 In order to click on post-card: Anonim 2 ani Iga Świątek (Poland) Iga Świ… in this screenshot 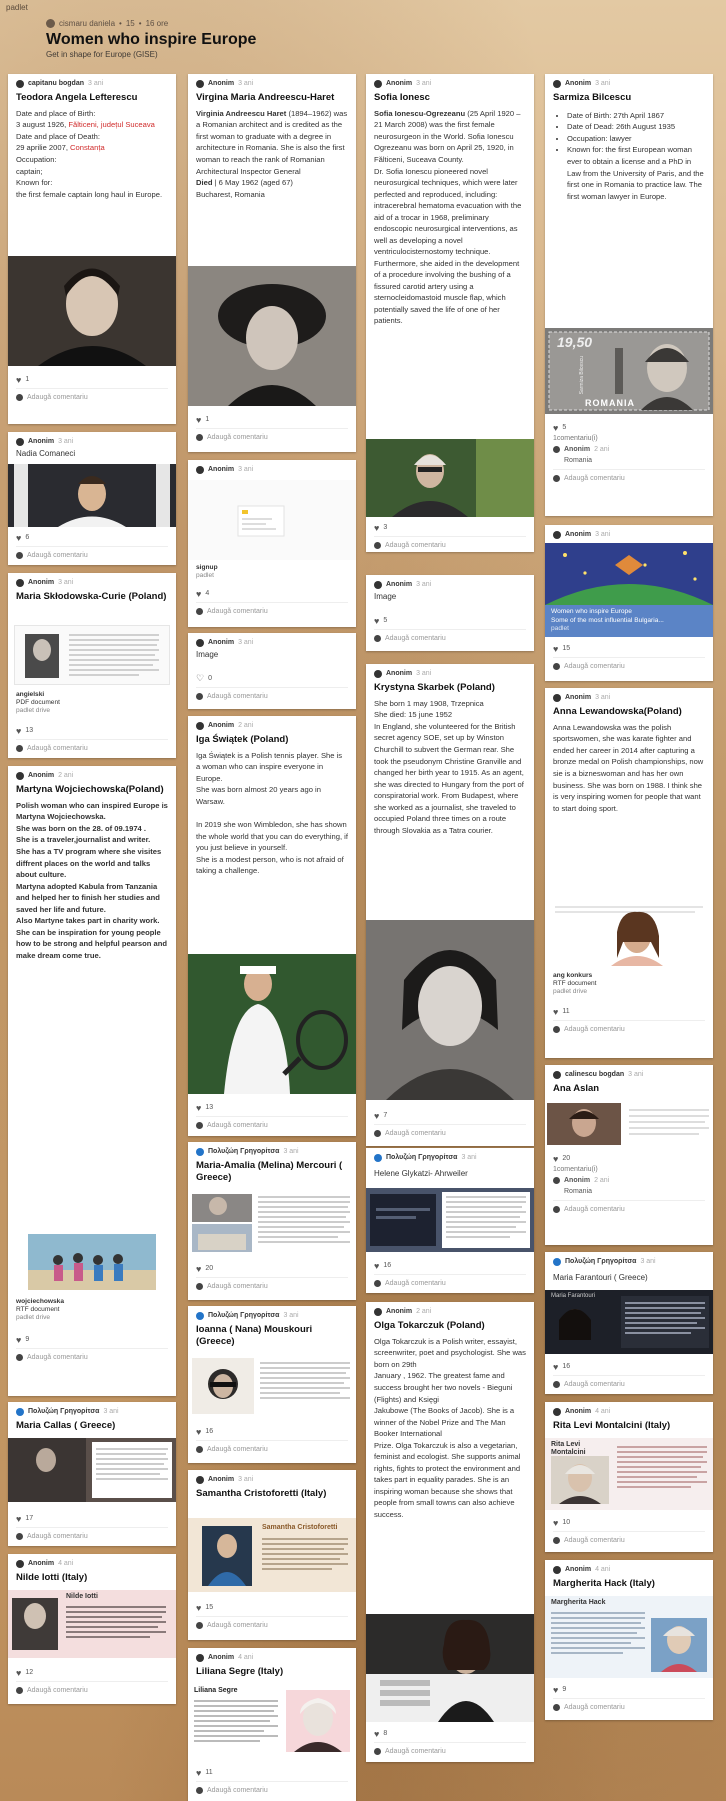, I will do `click(272, 926)`.